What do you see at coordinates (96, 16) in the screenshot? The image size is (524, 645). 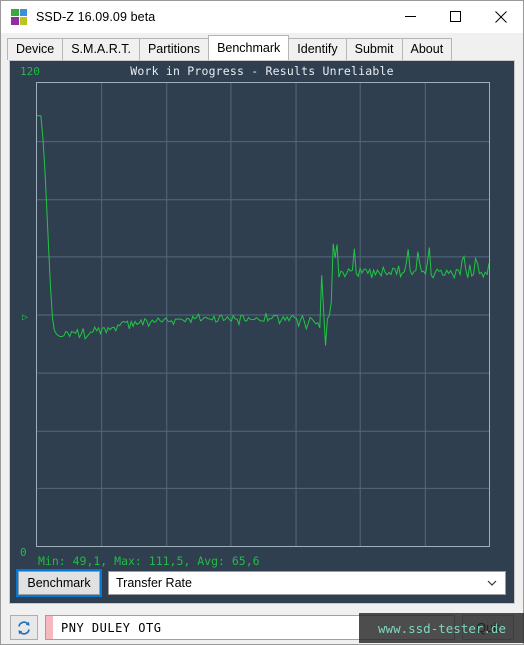 I see `window-title: SSD-Z 16.09.09 beta` at bounding box center [96, 16].